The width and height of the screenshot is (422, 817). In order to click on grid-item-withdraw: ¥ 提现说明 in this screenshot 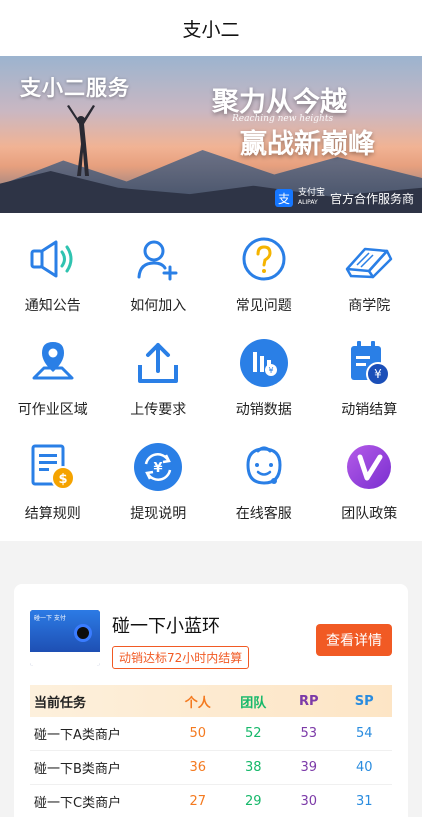, I will do `click(159, 482)`.